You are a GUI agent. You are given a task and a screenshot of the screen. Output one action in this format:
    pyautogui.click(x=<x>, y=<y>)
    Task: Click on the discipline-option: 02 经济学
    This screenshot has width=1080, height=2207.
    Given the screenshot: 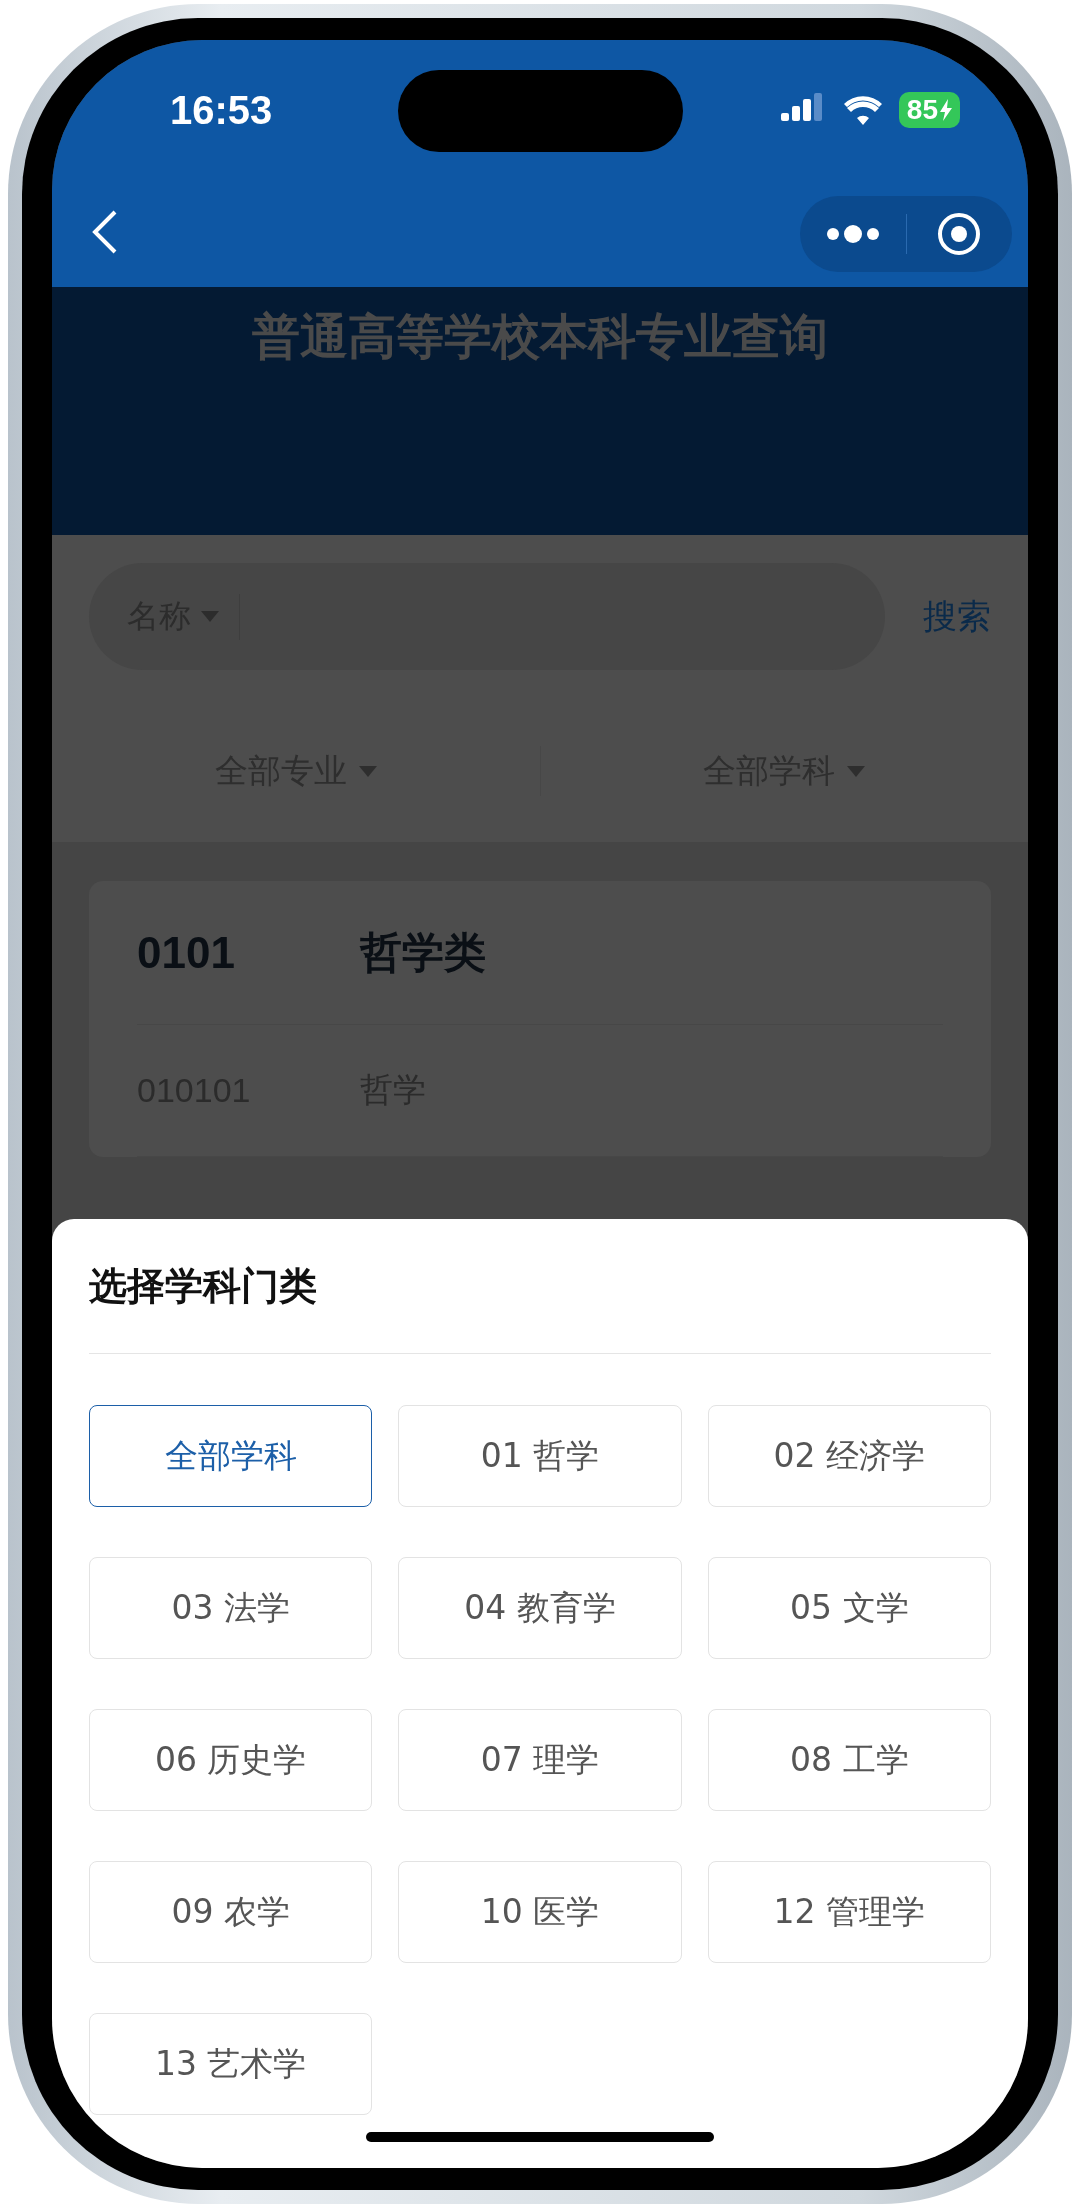 What is the action you would take?
    pyautogui.click(x=849, y=1456)
    